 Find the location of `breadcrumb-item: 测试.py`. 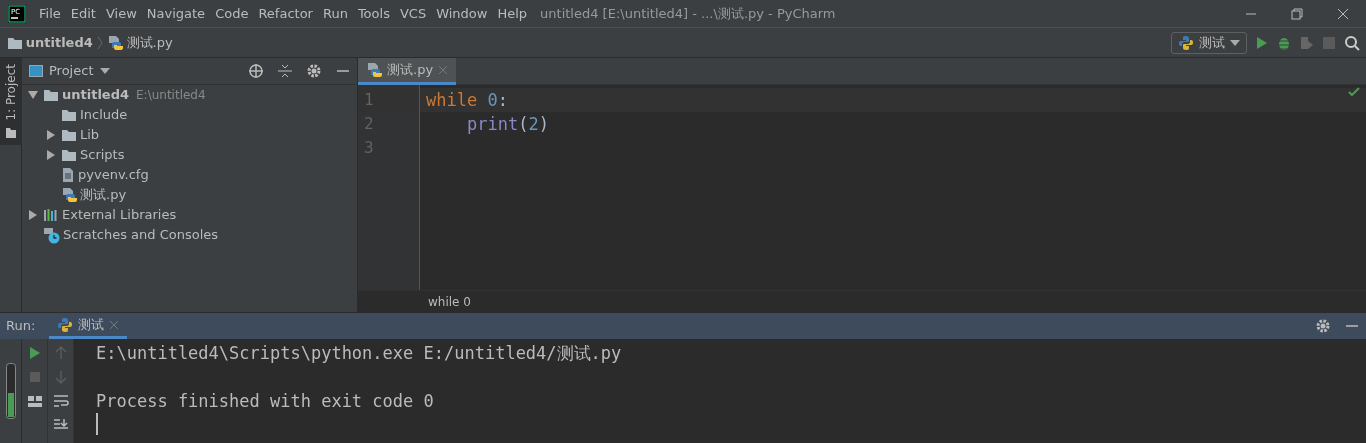

breadcrumb-item: 测试.py is located at coordinates (149, 42).